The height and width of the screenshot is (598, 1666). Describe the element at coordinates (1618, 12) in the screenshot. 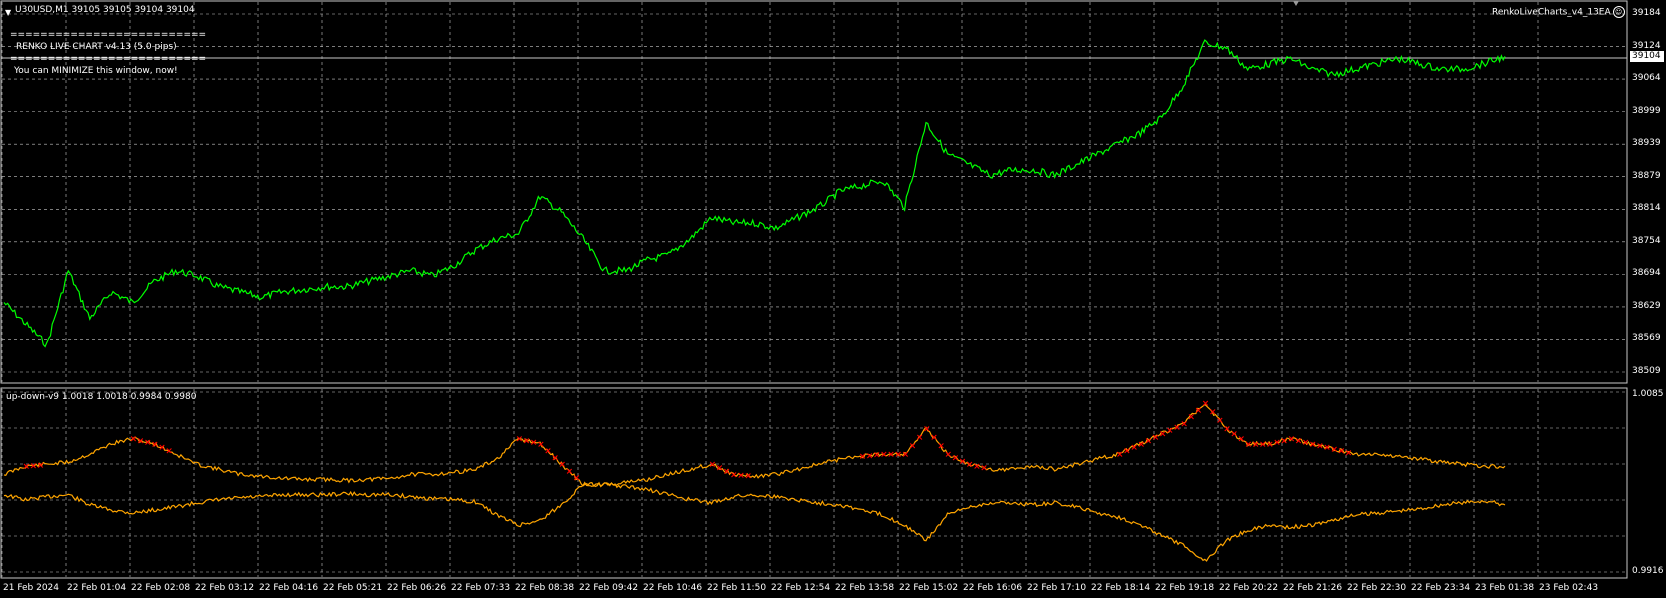

I see `smiley-icon: ☺` at that location.